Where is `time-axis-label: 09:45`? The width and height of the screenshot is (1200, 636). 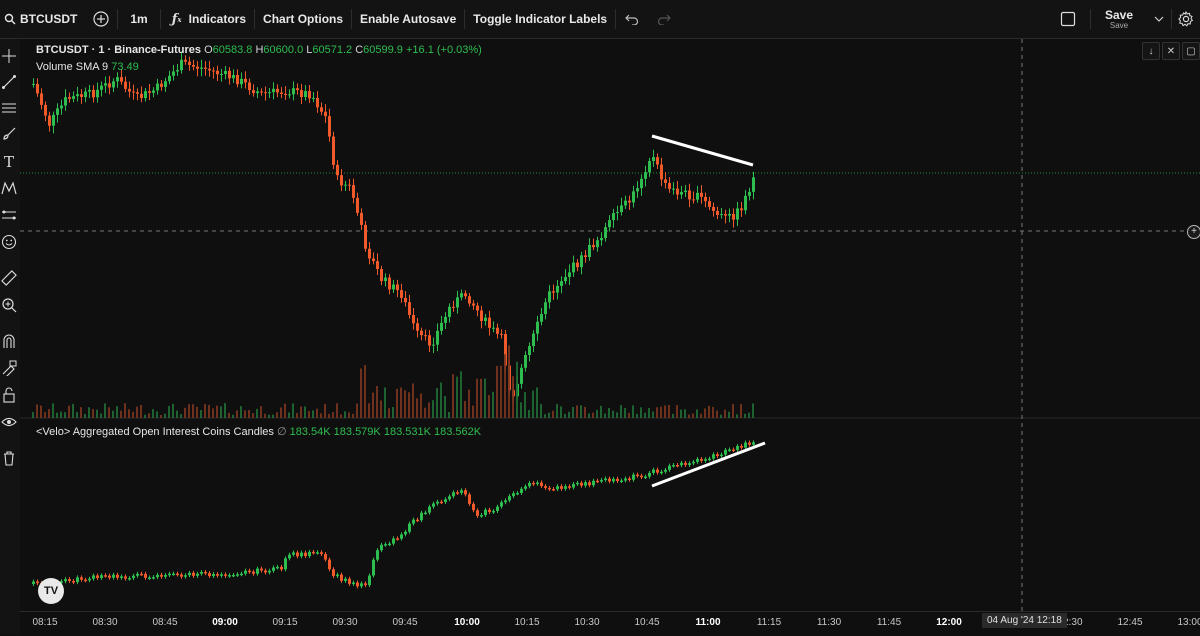 time-axis-label: 09:45 is located at coordinates (405, 622).